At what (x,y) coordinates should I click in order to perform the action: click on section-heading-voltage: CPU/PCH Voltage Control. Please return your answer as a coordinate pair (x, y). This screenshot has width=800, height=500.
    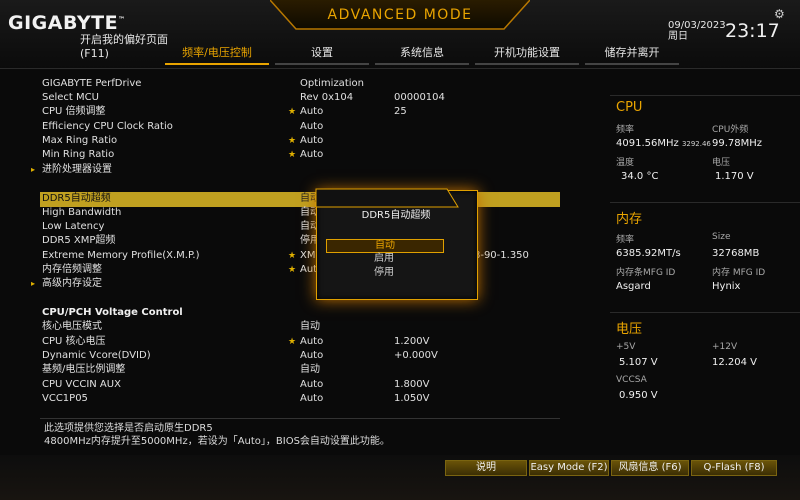
    Looking at the image, I should click on (300, 313).